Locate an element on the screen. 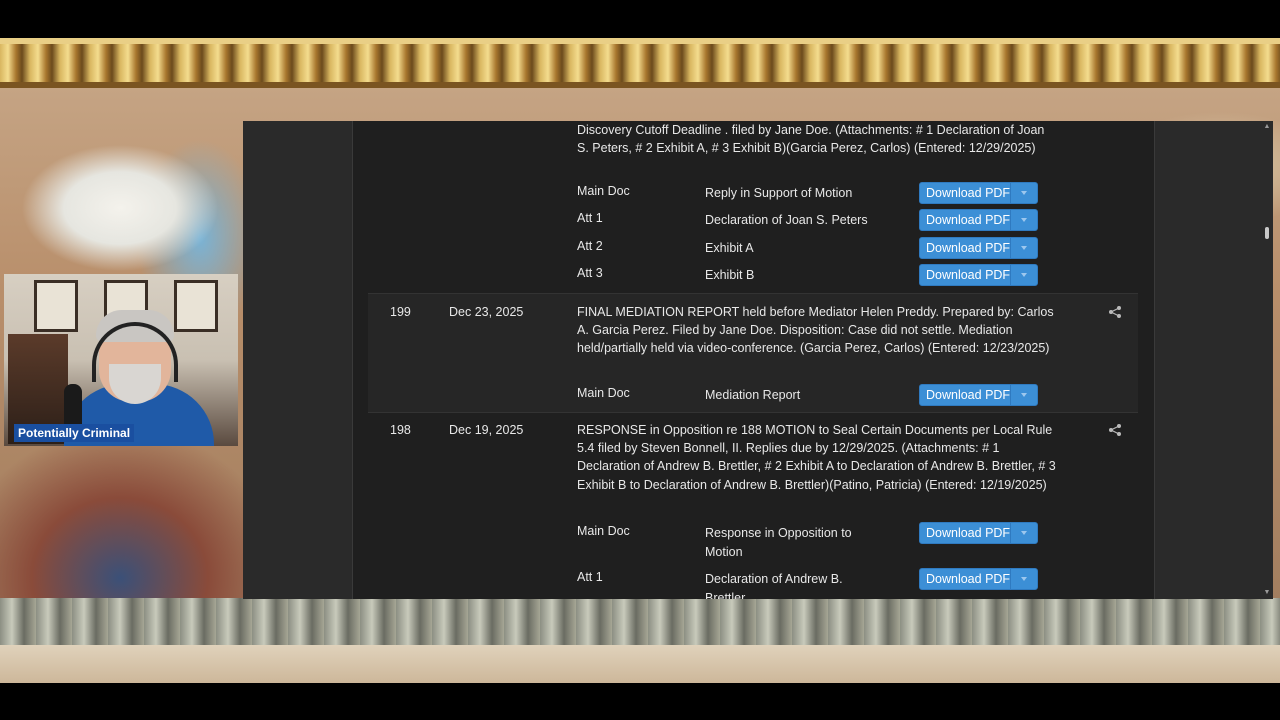 This screenshot has height=720, width=1280. doc-description: Declaration of Joan S. Peters is located at coordinates (786, 220).